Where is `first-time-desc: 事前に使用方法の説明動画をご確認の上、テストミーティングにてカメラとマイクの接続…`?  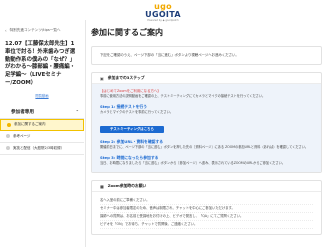
first-time-desc: 事前に使用方法の説明動画をご確認の上、テストミーティングにてカメラとマイクの接続… is located at coordinates (183, 96).